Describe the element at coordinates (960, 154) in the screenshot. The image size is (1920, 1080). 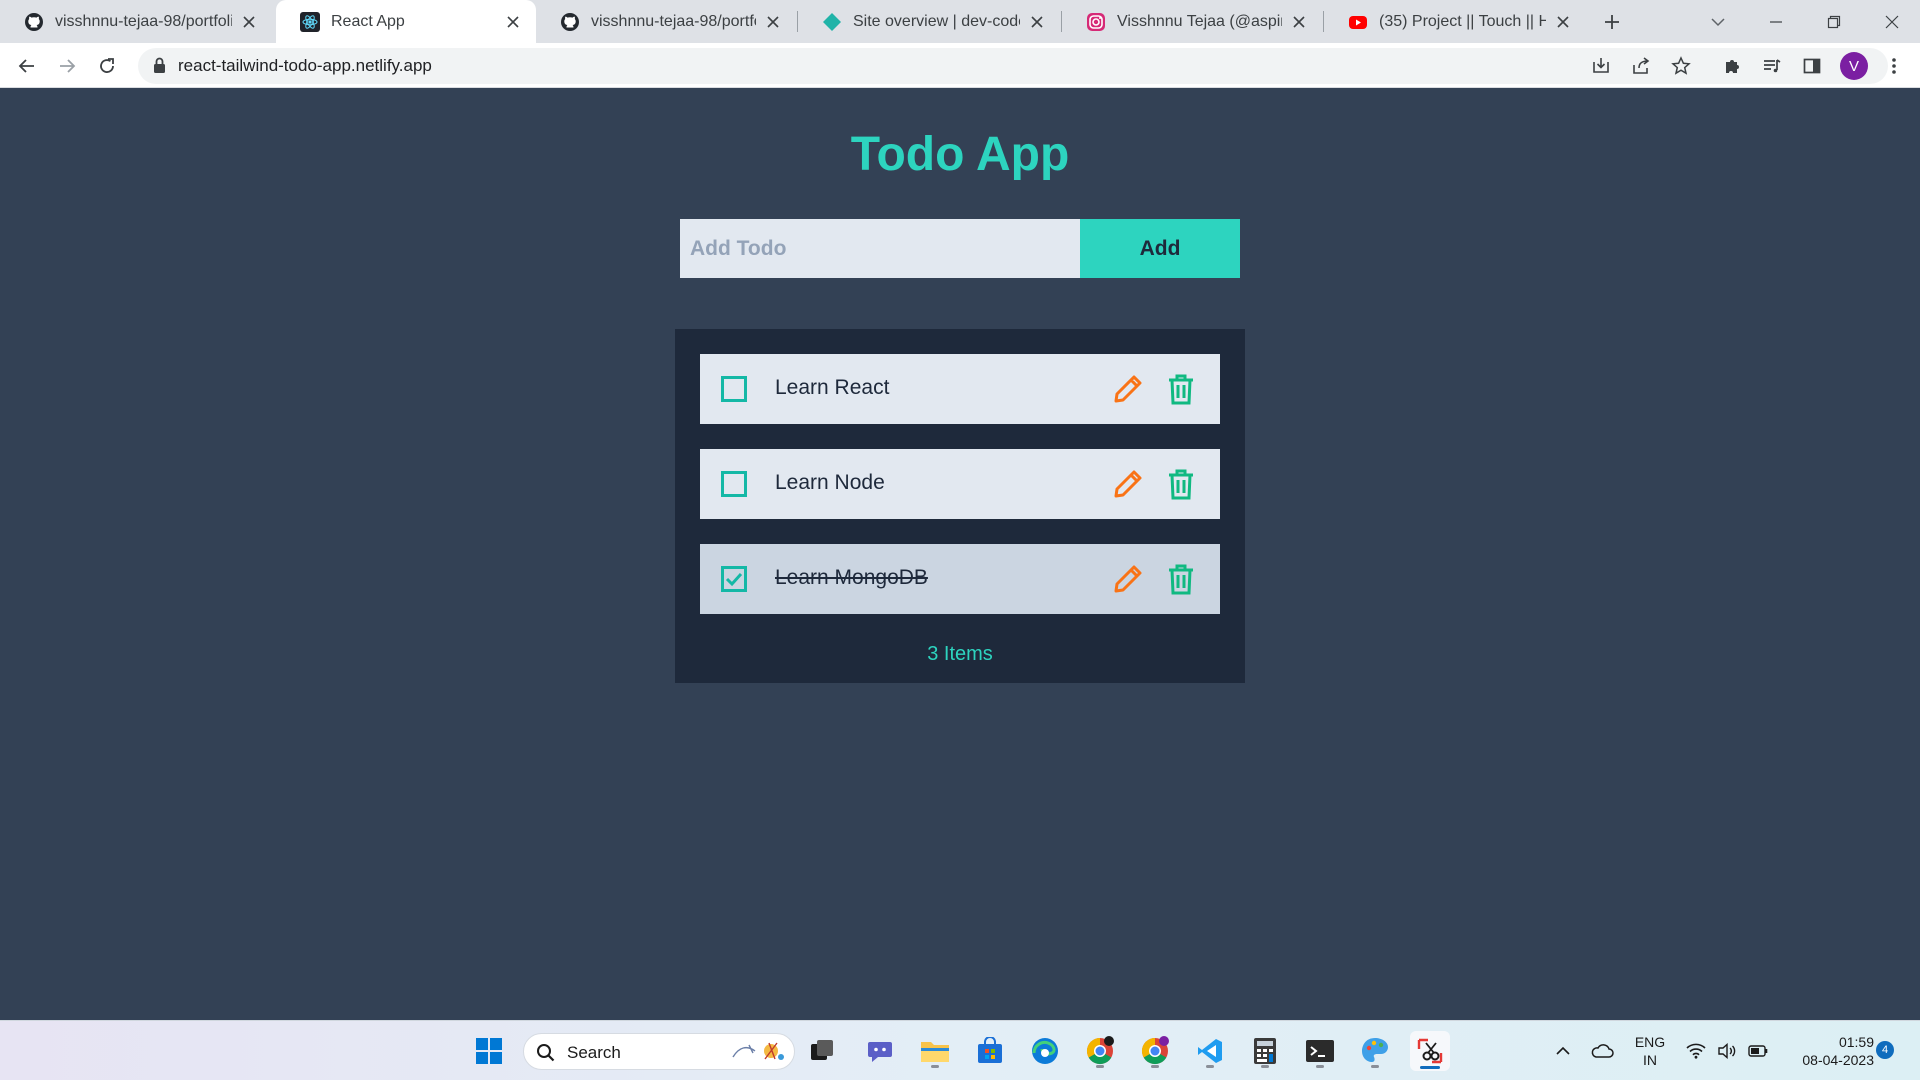
I see `app-title: Todo App` at that location.